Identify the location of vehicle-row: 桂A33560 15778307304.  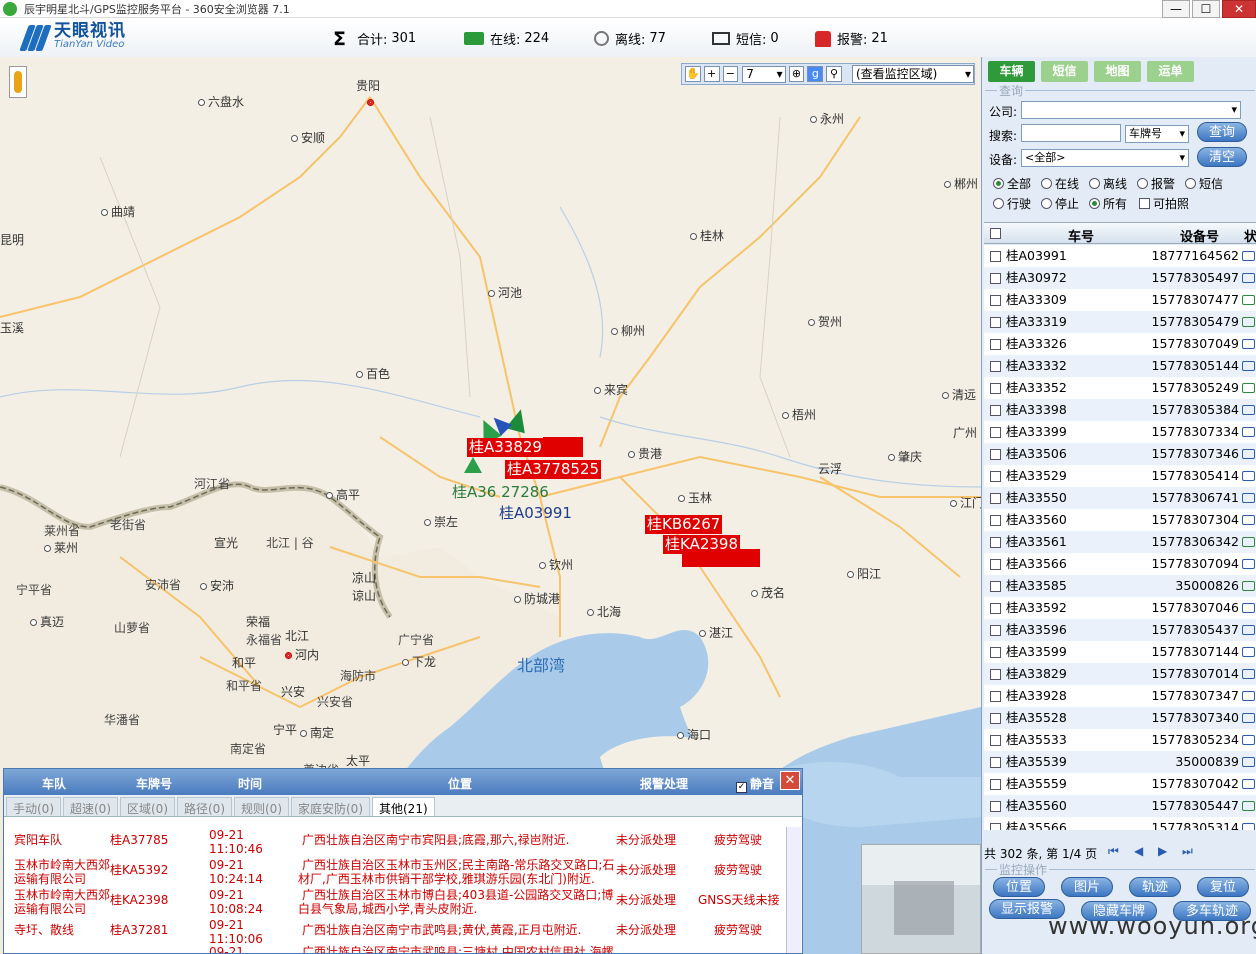
(1120, 520).